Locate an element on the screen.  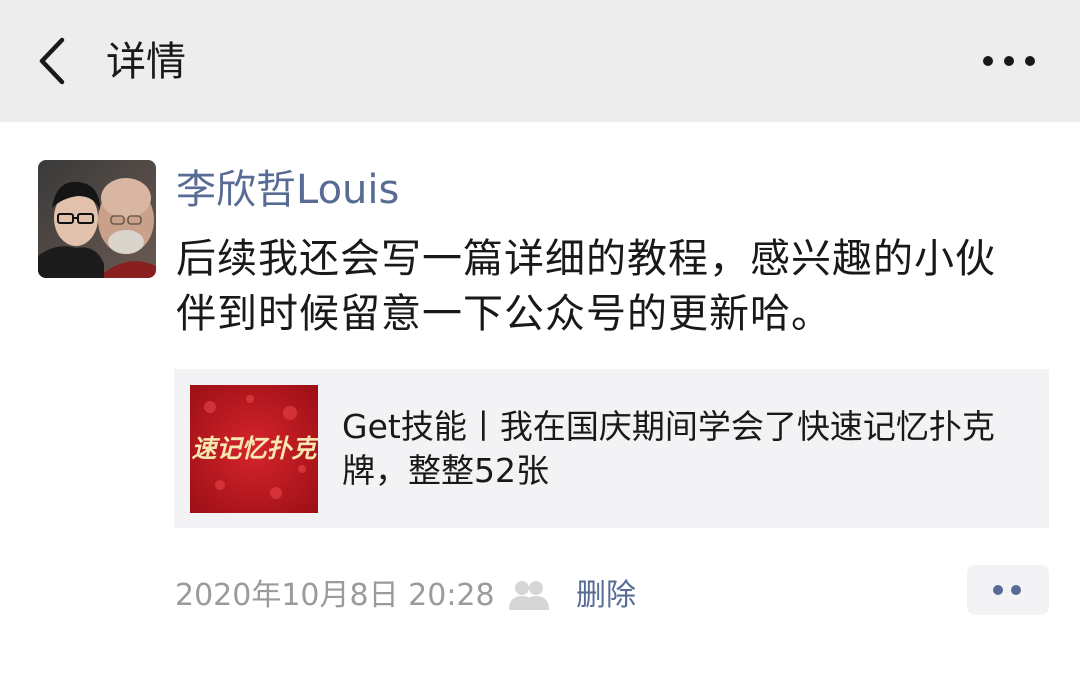
post-author: 李欣哲Louis is located at coordinates (287, 190).